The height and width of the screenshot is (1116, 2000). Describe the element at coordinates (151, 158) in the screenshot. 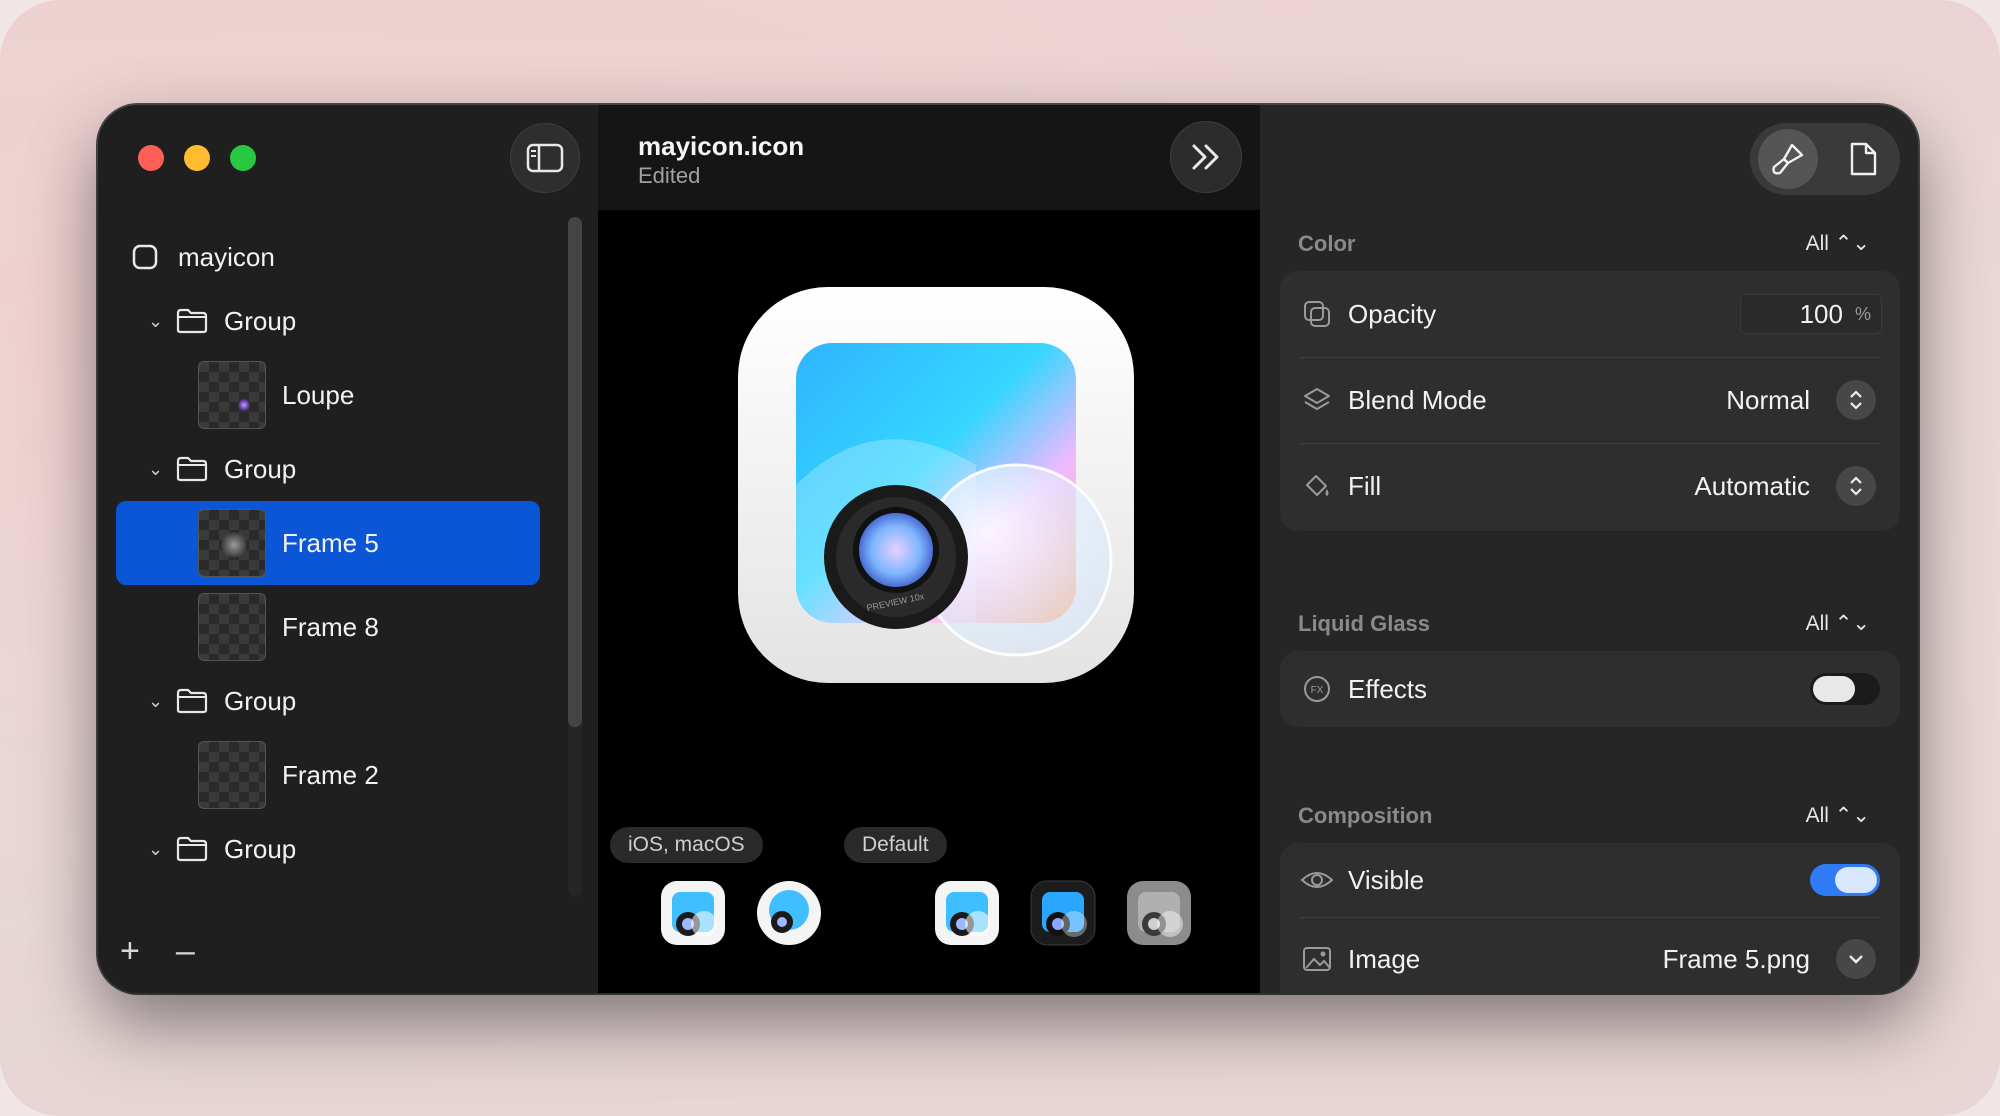

I see `close-button` at that location.